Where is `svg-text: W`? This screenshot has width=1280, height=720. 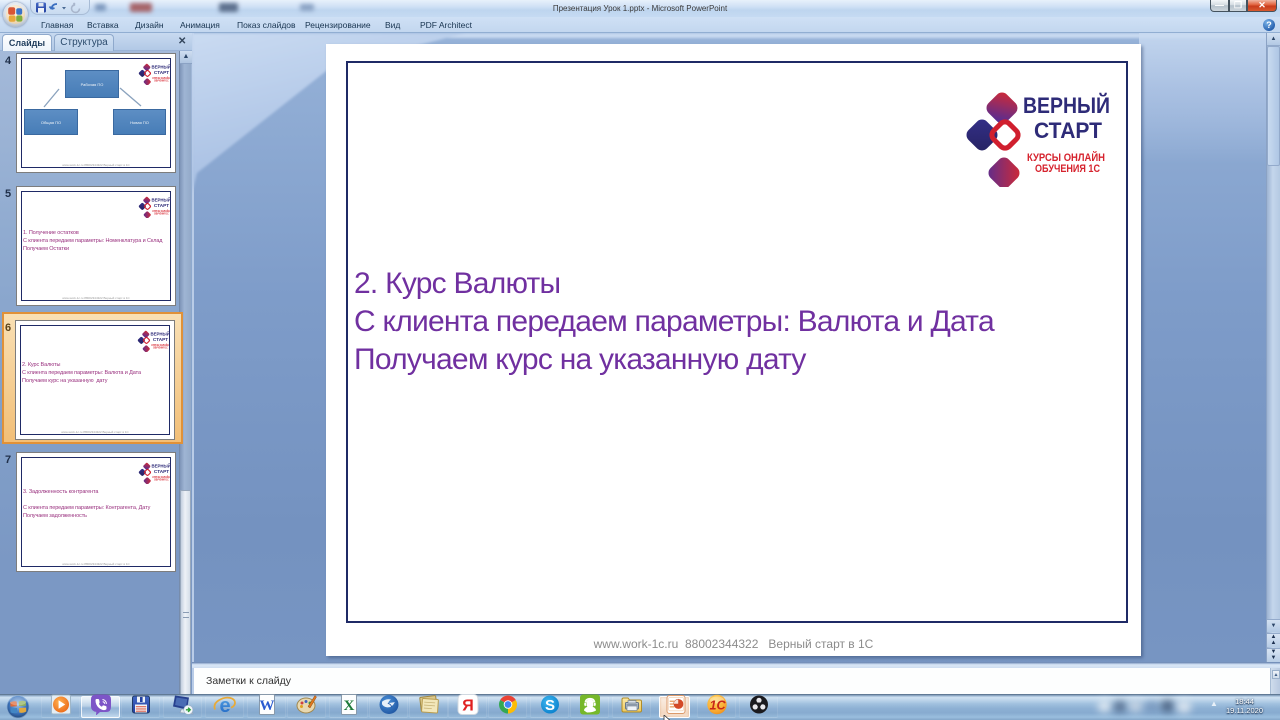 svg-text: W is located at coordinates (266, 706).